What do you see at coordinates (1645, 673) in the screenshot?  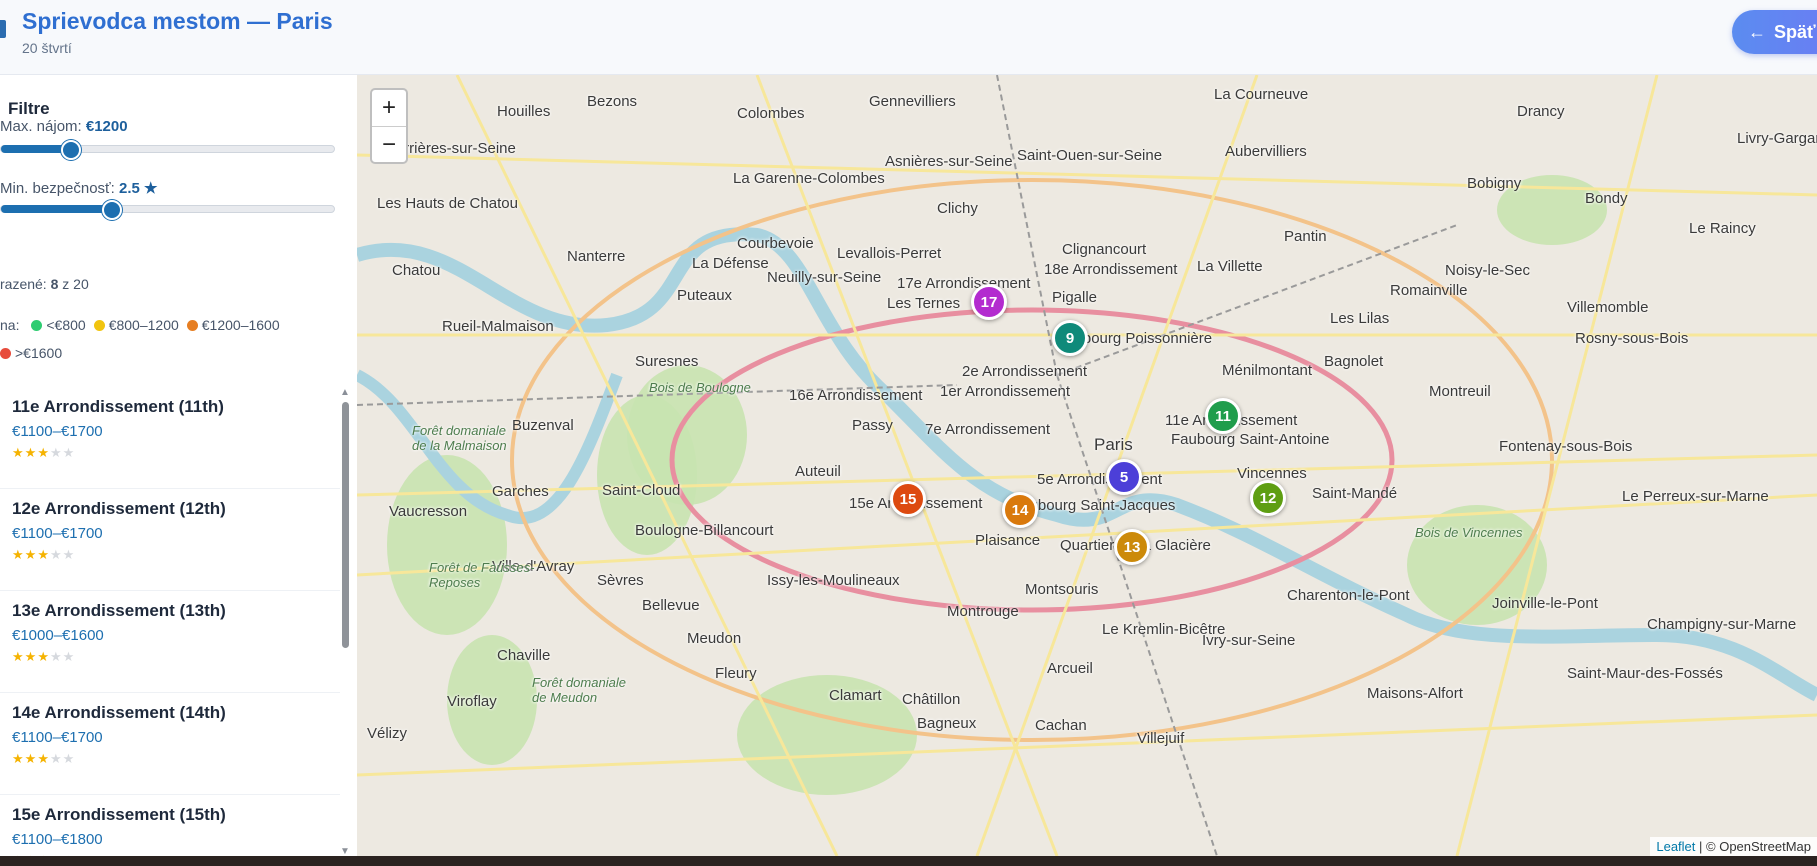 I see `place-label: Saint-Maur-des-Fossés` at bounding box center [1645, 673].